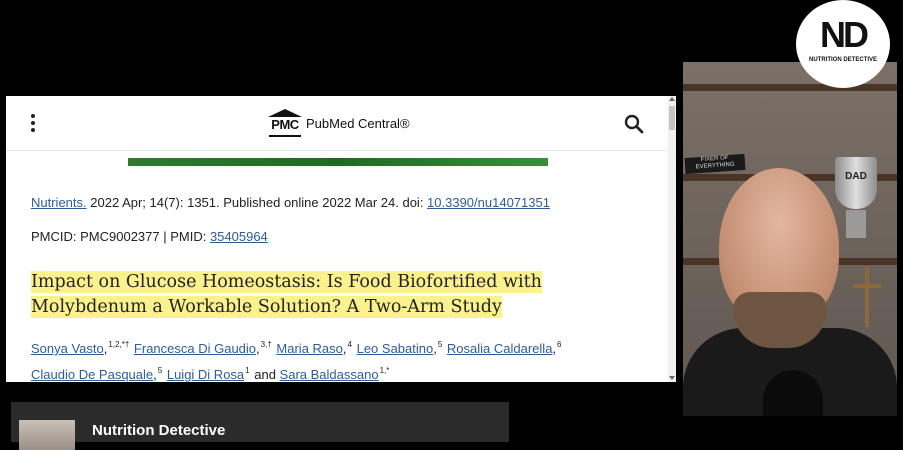 The width and height of the screenshot is (903, 450). What do you see at coordinates (395, 348) in the screenshot?
I see `author-link: Leo Sabatino` at bounding box center [395, 348].